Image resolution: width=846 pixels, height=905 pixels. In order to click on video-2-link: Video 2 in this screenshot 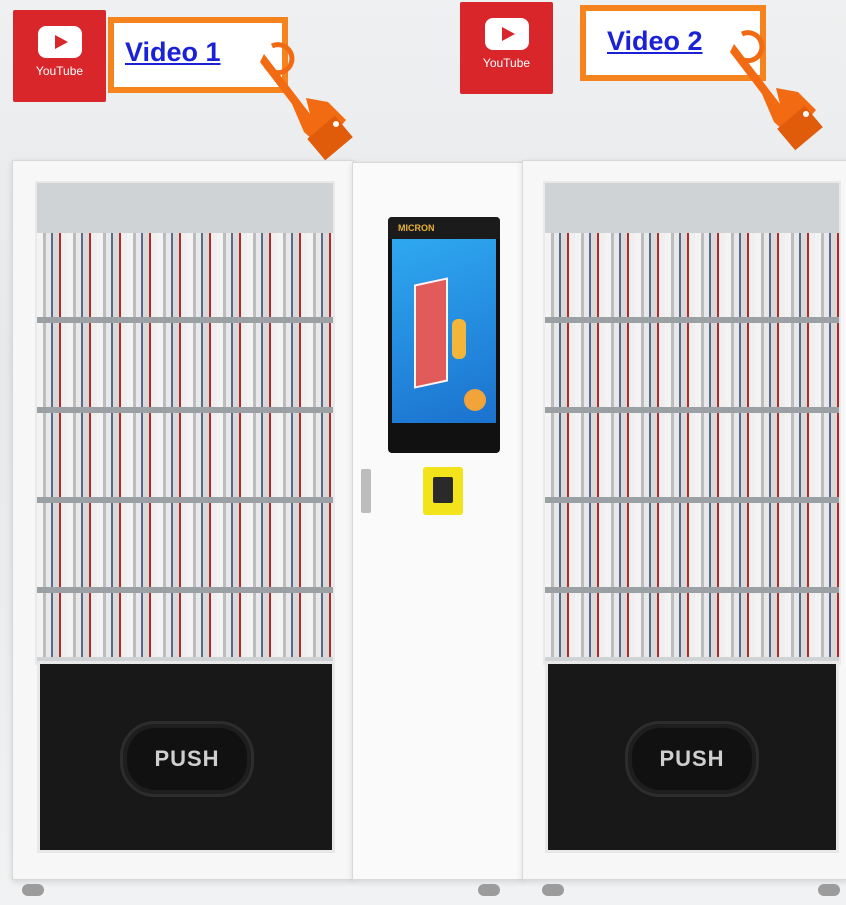, I will do `click(655, 41)`.